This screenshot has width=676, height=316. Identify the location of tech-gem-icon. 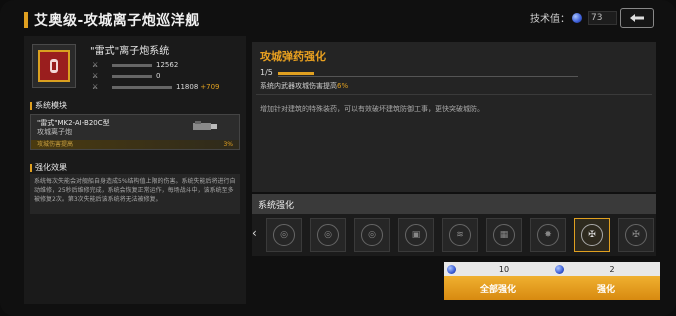
(577, 17).